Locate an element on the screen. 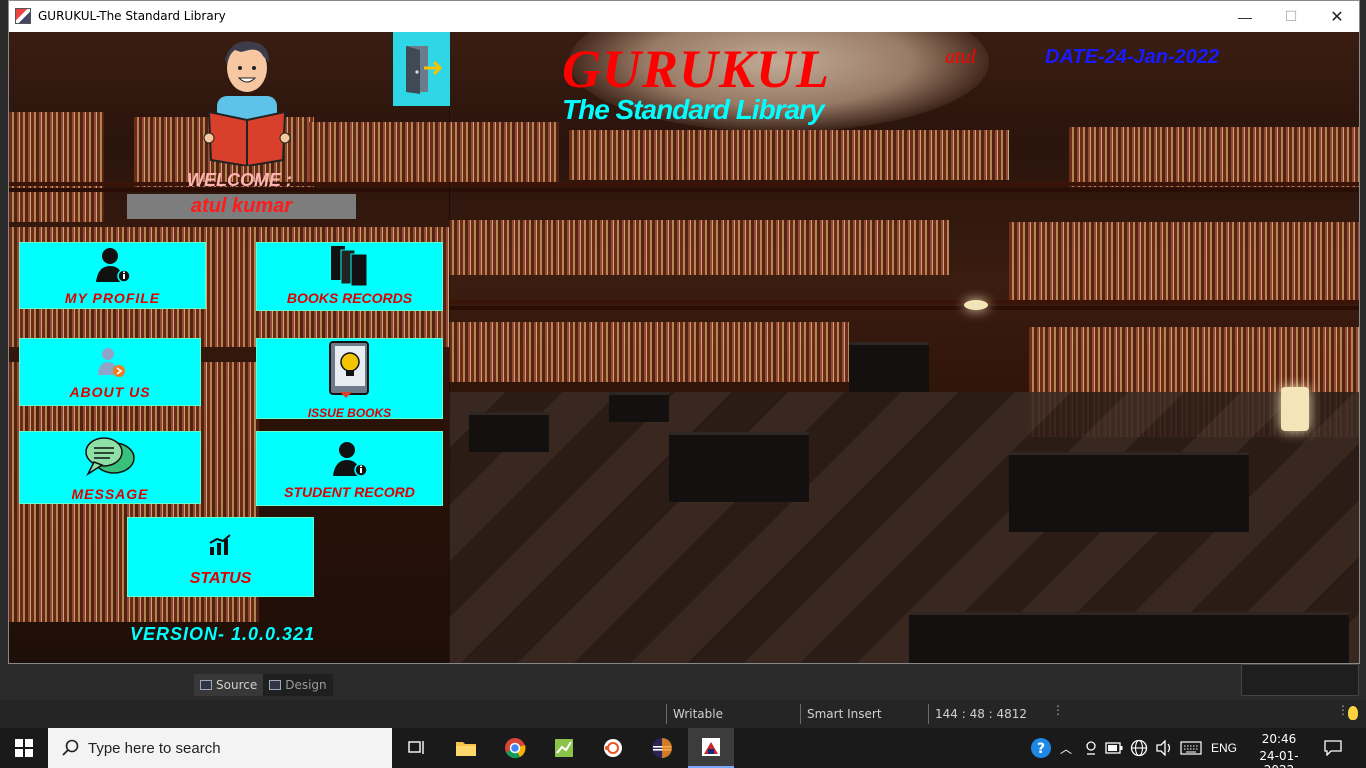 Image resolution: width=1366 pixels, height=768 pixels. window-title: GURUKUL-The Standard Library is located at coordinates (132, 16).